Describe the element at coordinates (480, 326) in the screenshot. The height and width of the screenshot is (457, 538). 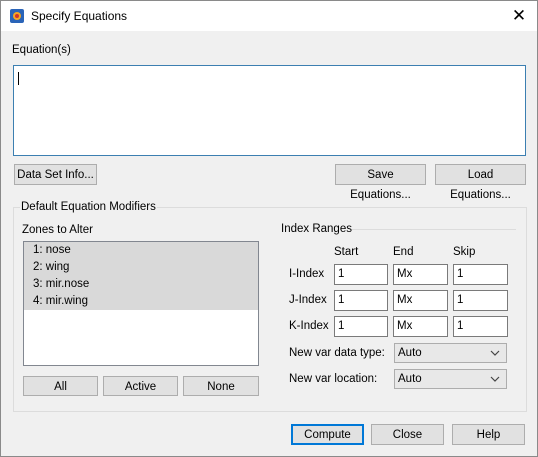
I see `k-index-skip-field: 1` at that location.